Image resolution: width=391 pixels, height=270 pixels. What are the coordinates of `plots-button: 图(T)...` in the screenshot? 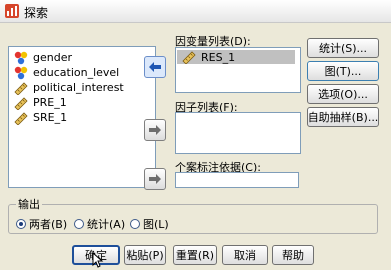 It's located at (343, 71).